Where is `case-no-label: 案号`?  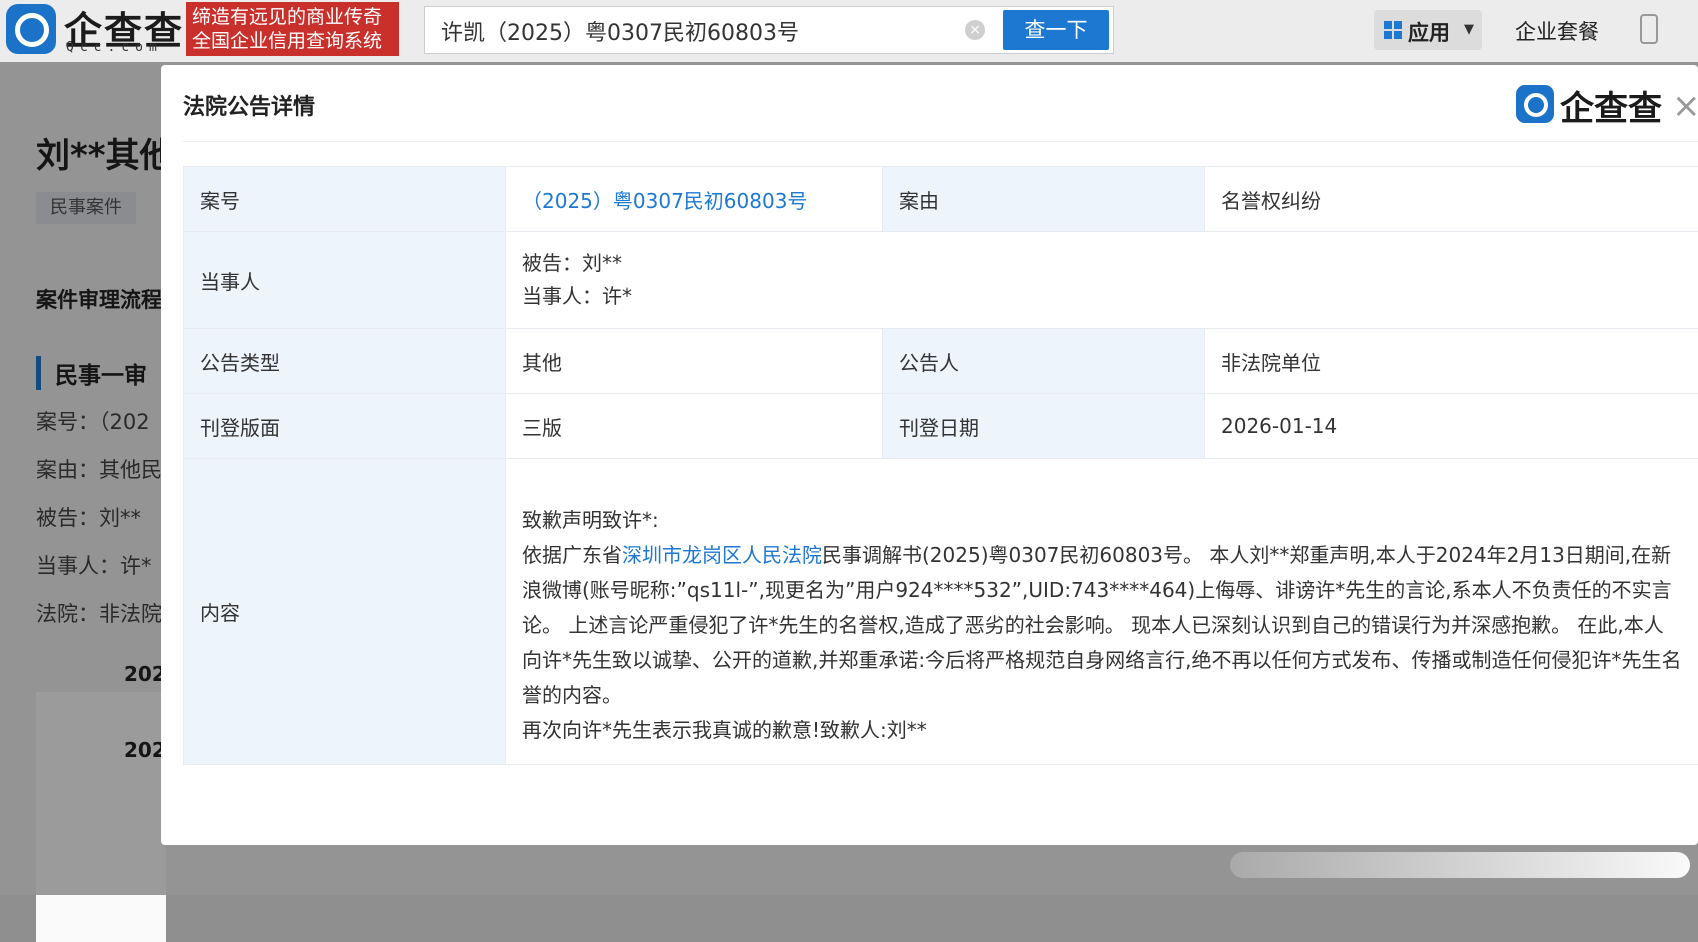 case-no-label: 案号 is located at coordinates (345, 199).